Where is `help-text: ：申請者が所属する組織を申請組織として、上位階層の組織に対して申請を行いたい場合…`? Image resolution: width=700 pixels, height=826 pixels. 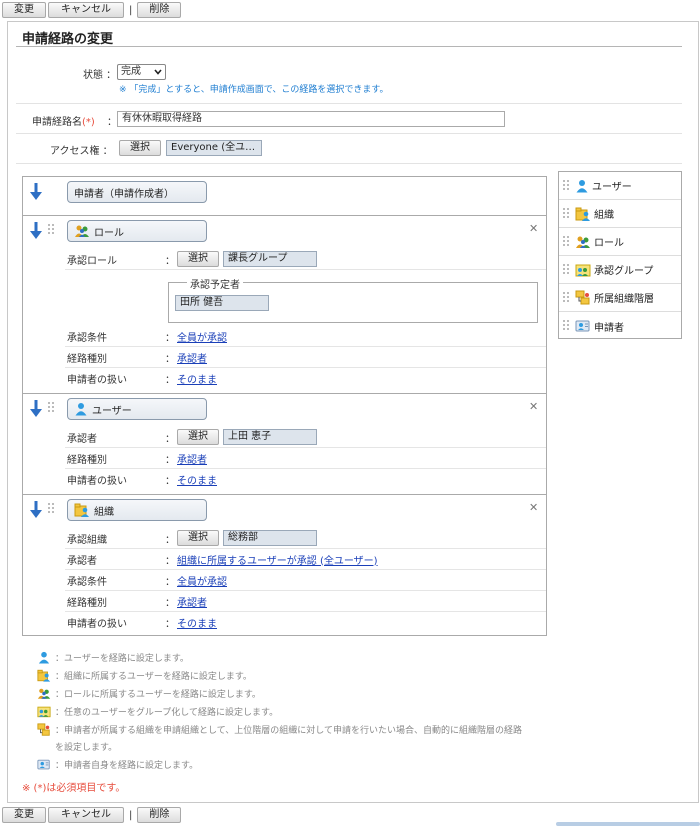 help-text: ：申請者が所属する組織を申請組織として、上位階層の組織に対して申請を行いたい場合… is located at coordinates (289, 739).